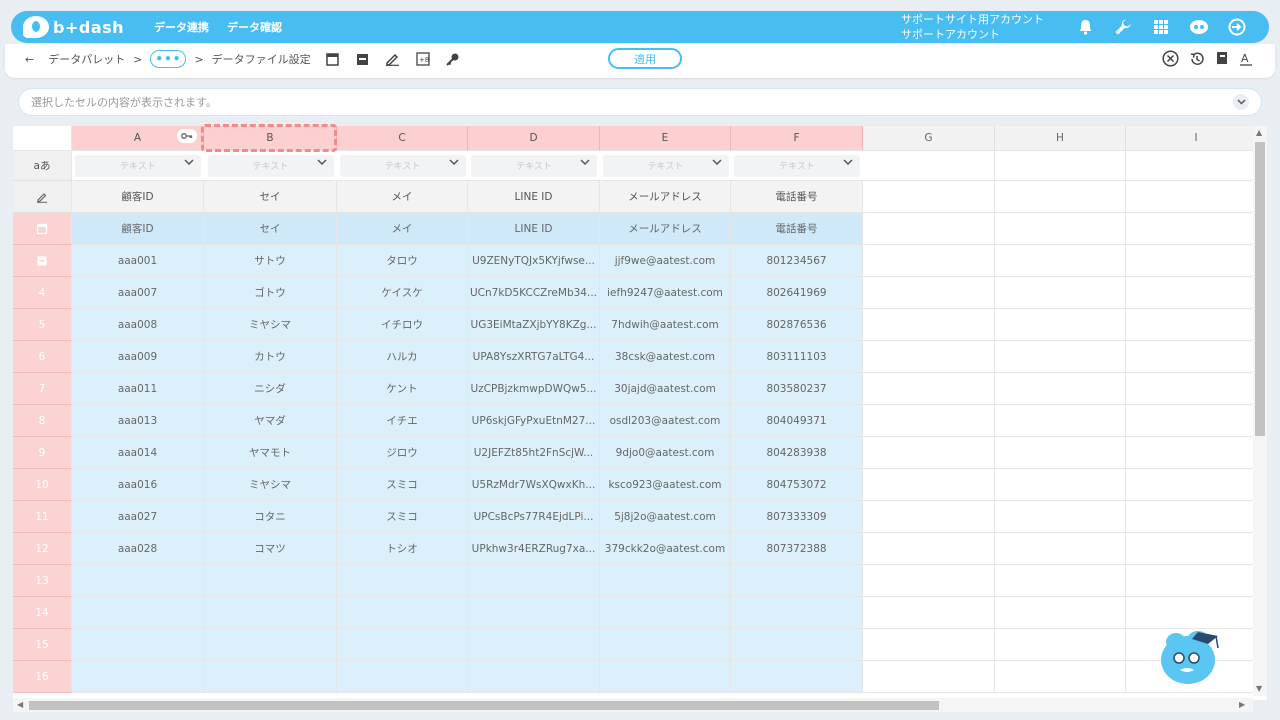 Image resolution: width=1280 pixels, height=720 pixels. I want to click on breadcrumb-more-button: •••, so click(168, 59).